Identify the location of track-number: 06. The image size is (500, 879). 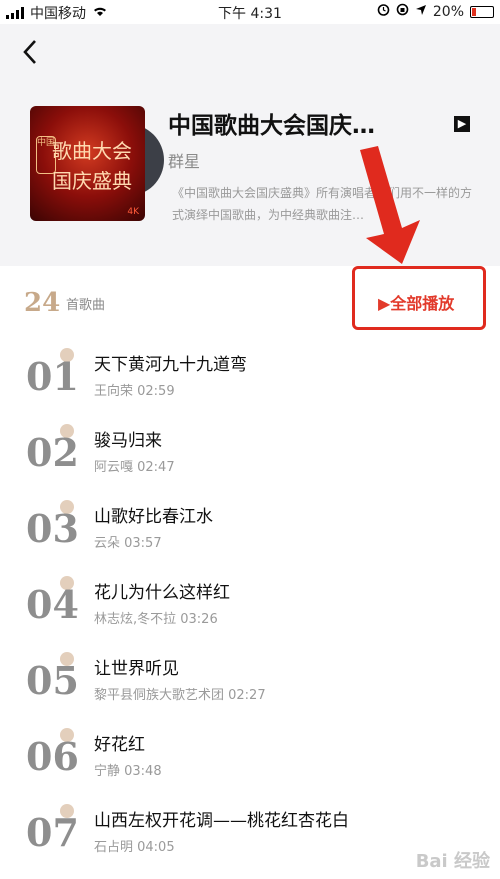
(52, 756).